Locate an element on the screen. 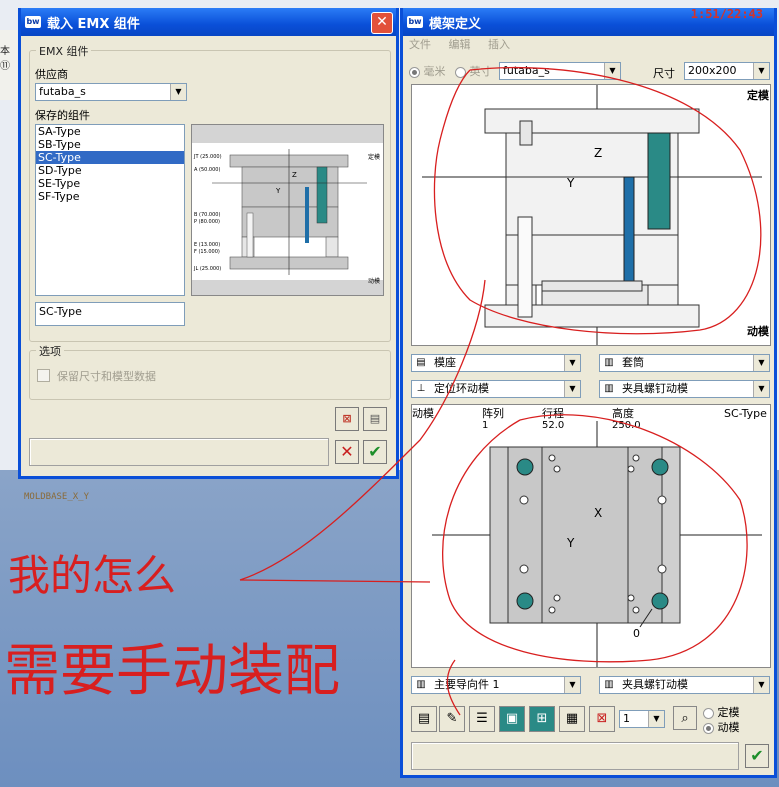  sleeve-select: ▥ 套筒 ▼ is located at coordinates (684, 363).